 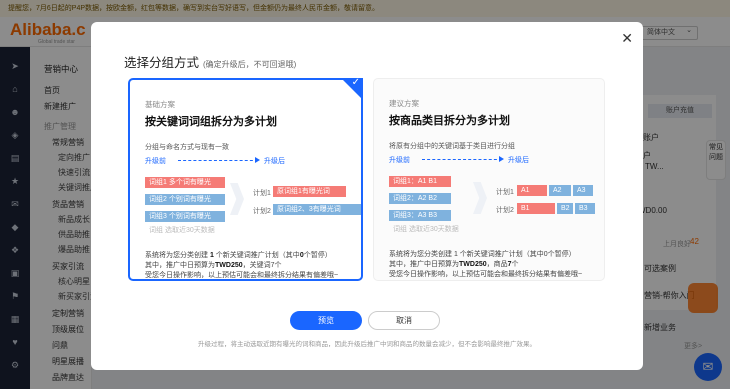 What do you see at coordinates (404, 320) in the screenshot?
I see `cancel-button: 取消` at bounding box center [404, 320].